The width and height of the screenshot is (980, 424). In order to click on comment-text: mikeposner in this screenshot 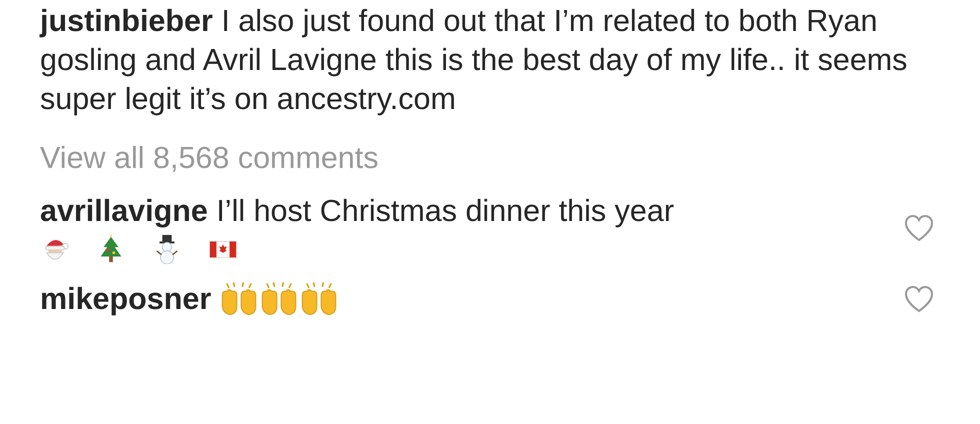, I will do `click(126, 299)`.